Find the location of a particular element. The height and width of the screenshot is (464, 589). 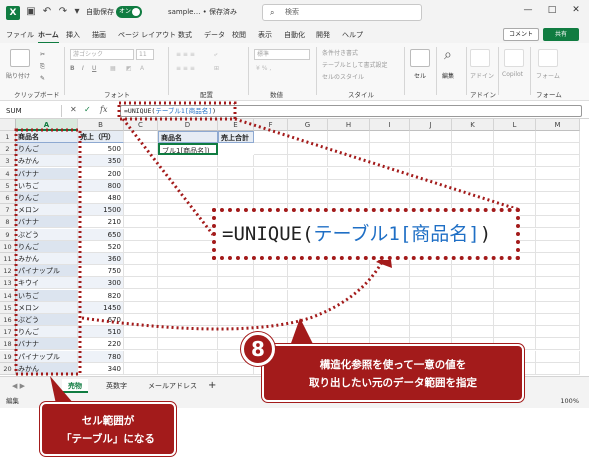

tab-developer: 開発 is located at coordinates (323, 35).